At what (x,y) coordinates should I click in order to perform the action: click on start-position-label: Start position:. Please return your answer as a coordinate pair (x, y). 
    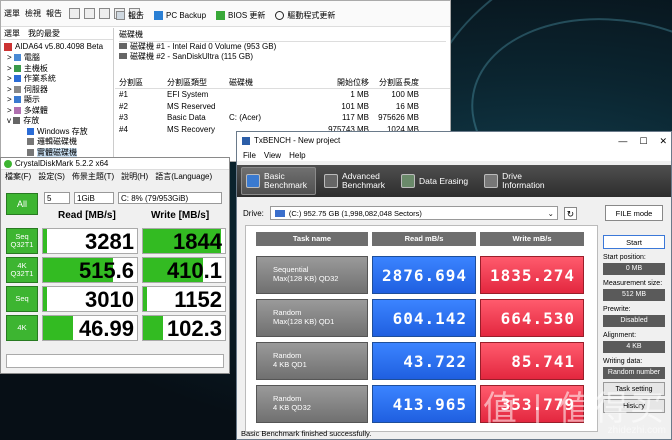
    Looking at the image, I should click on (624, 257).